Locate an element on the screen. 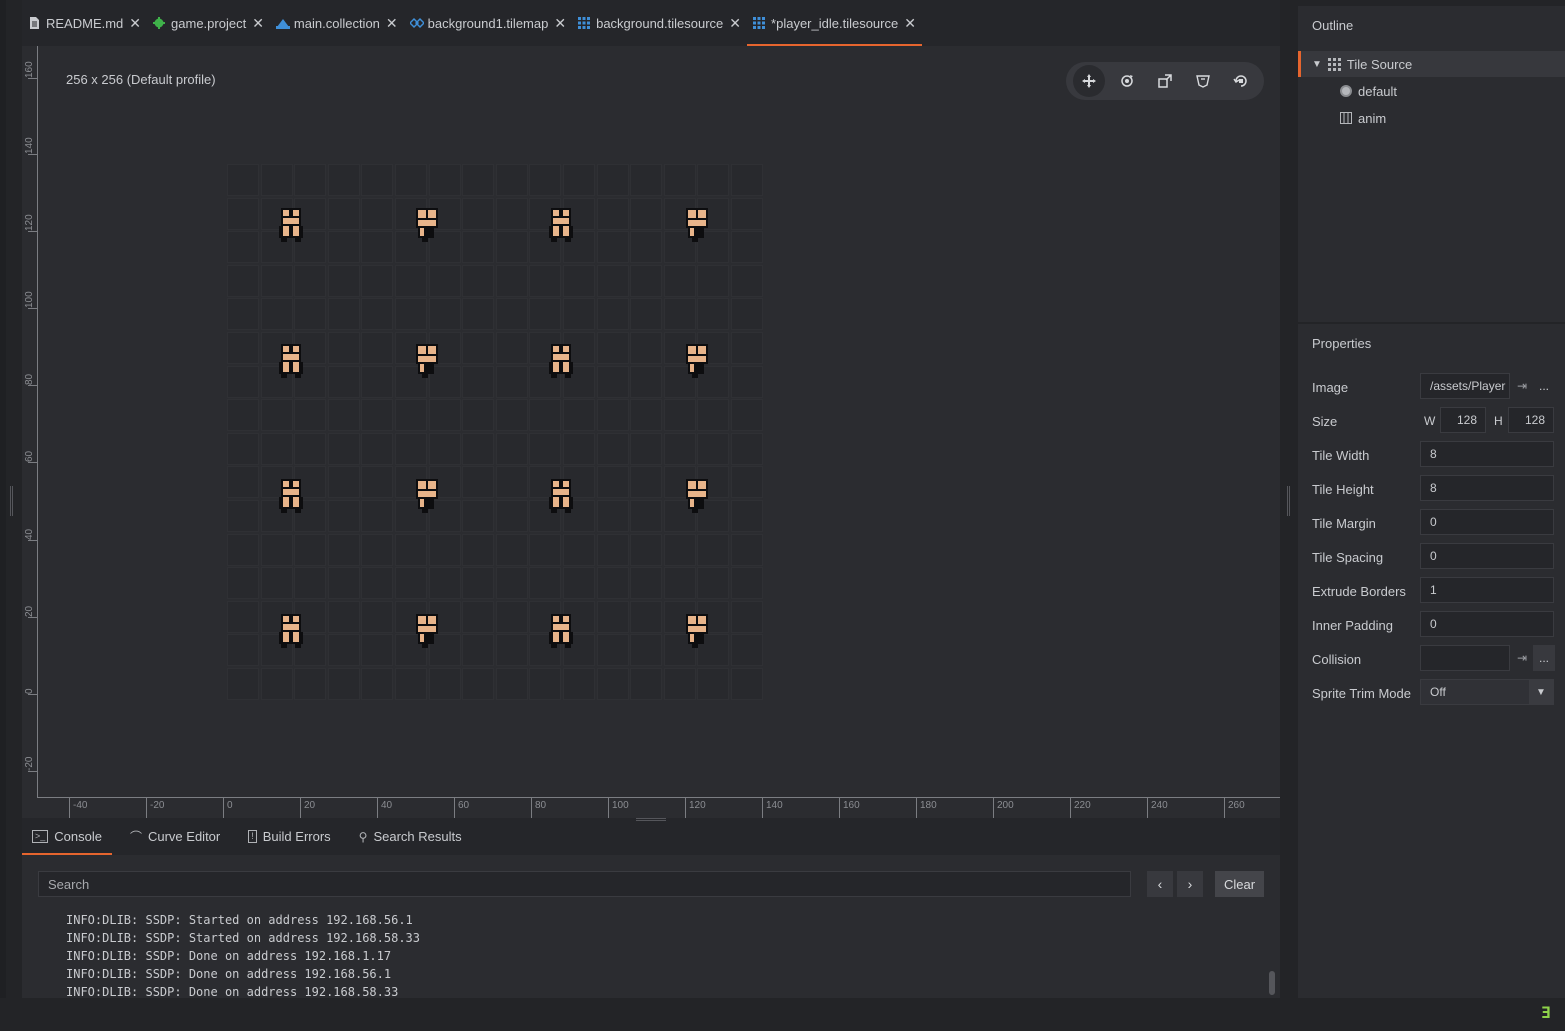  tile-margin-field: 0 is located at coordinates (1487, 522).